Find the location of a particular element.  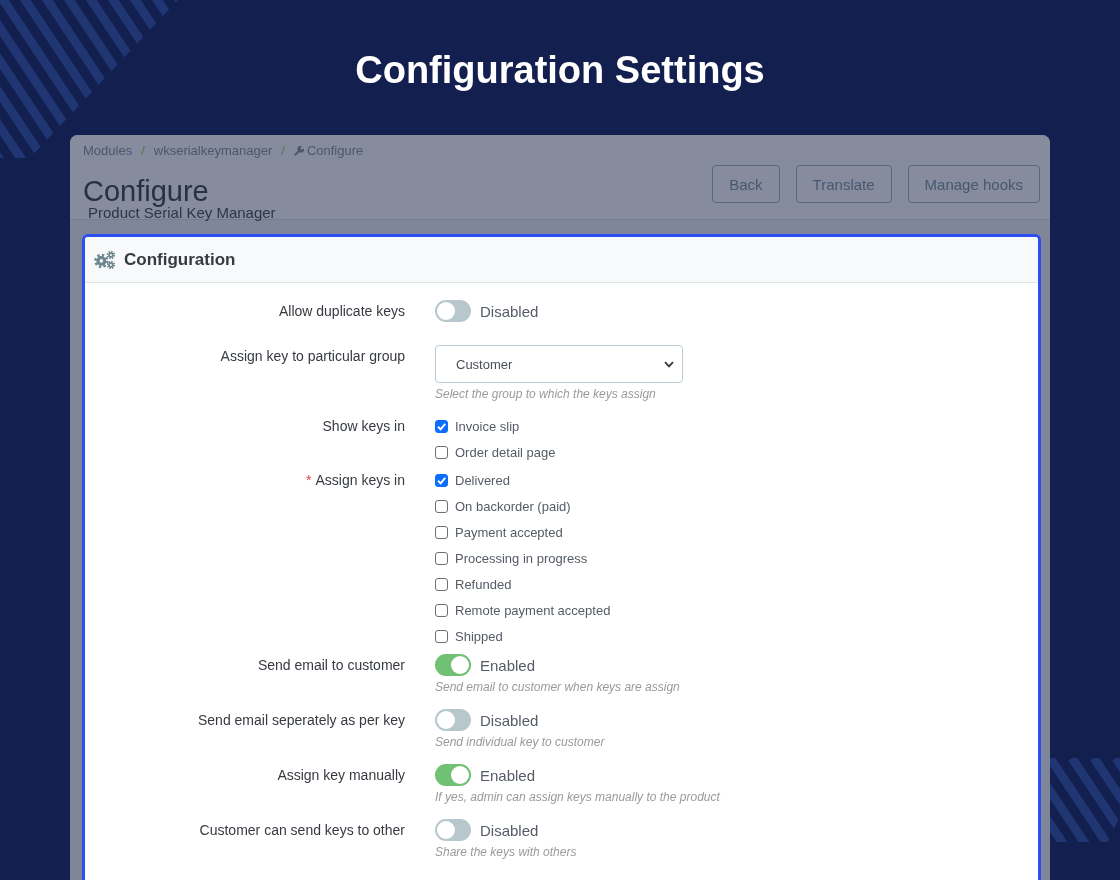

option-label: On backorder (paid) is located at coordinates (513, 506).